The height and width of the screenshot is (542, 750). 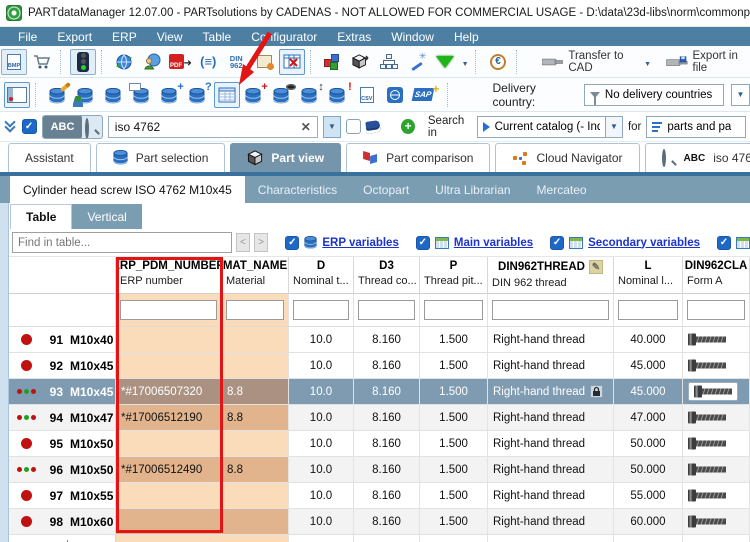 I want to click on db-add-record-button: +, so click(x=255, y=94).